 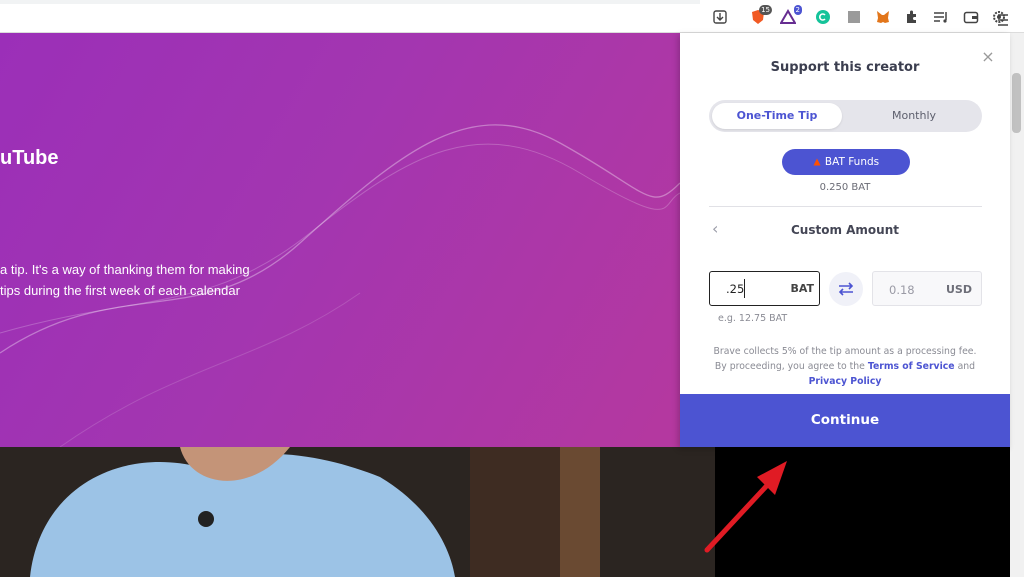 What do you see at coordinates (852, 162) in the screenshot?
I see `bat-funds-label: BAT Funds` at bounding box center [852, 162].